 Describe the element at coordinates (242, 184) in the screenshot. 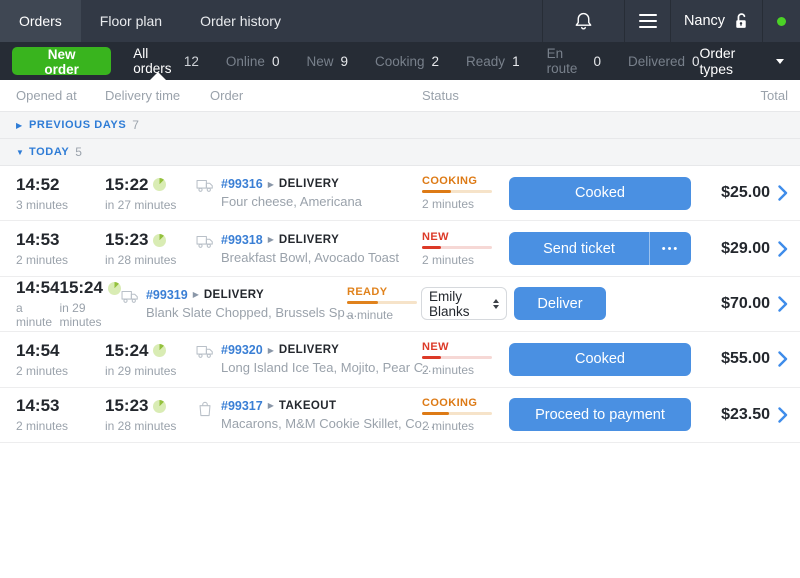

I see `order-number-link: #99316` at that location.